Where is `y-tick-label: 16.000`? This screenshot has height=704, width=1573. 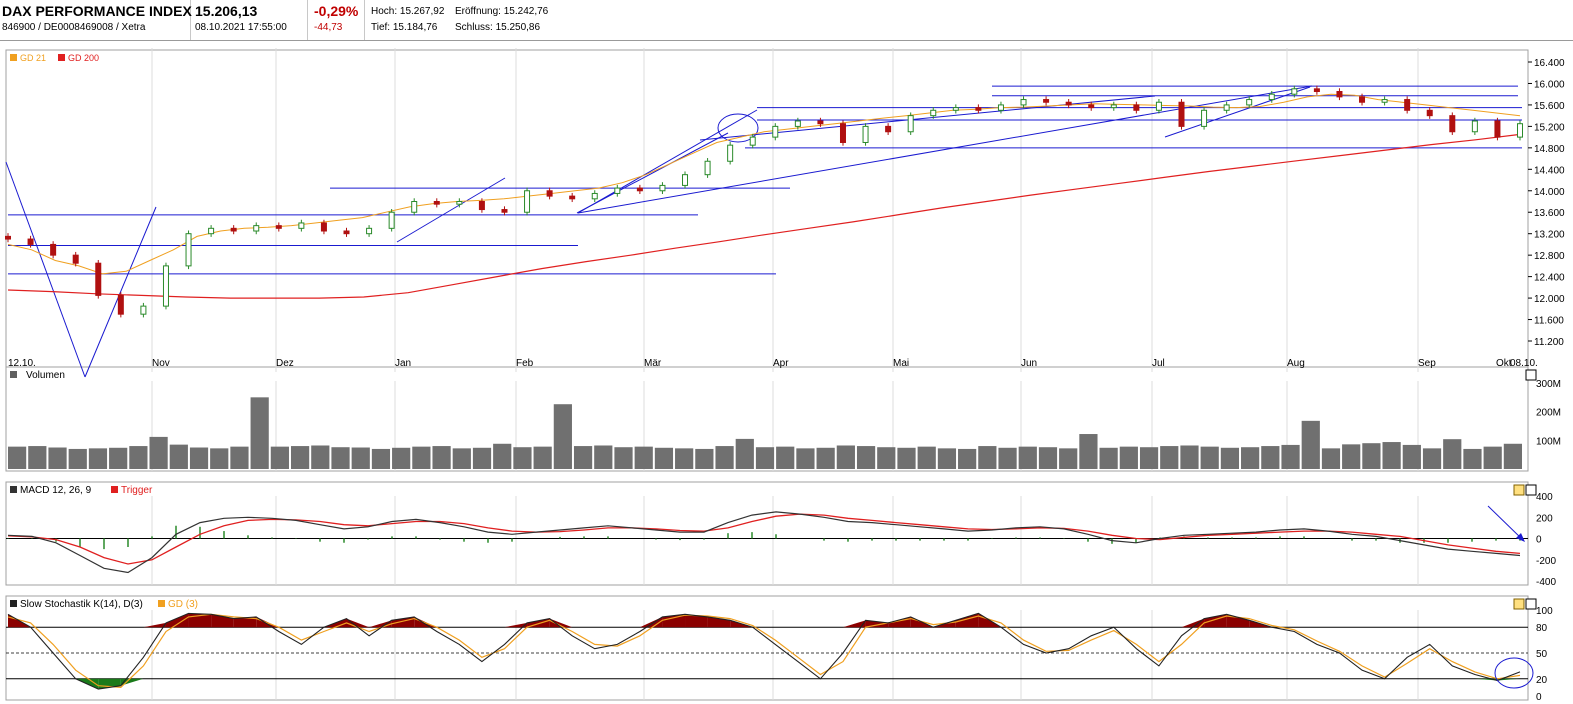
y-tick-label: 16.000 is located at coordinates (1549, 84).